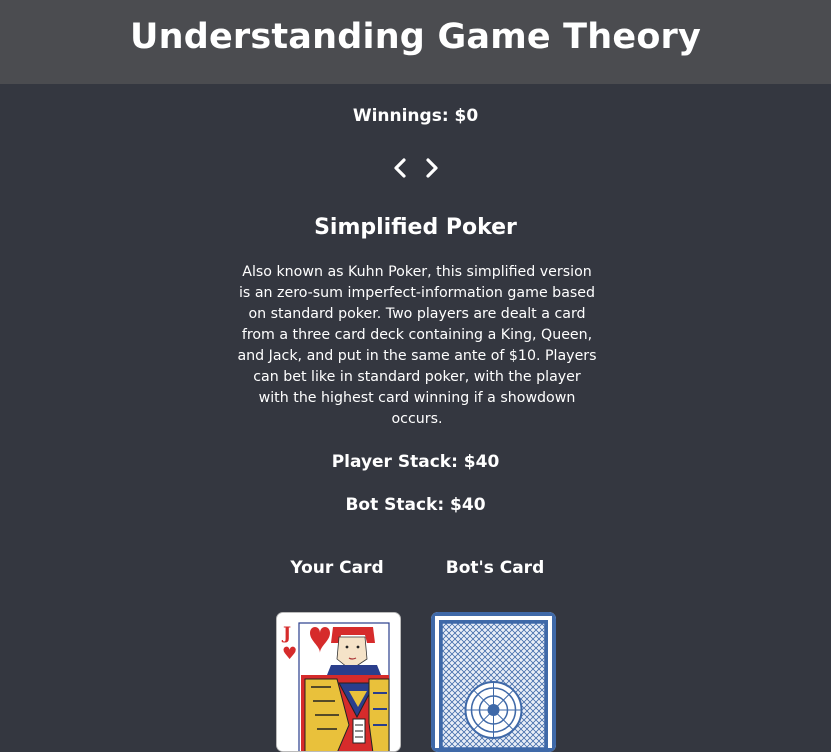  Describe the element at coordinates (415, 227) in the screenshot. I see `game-title: Simplified Poker` at that location.